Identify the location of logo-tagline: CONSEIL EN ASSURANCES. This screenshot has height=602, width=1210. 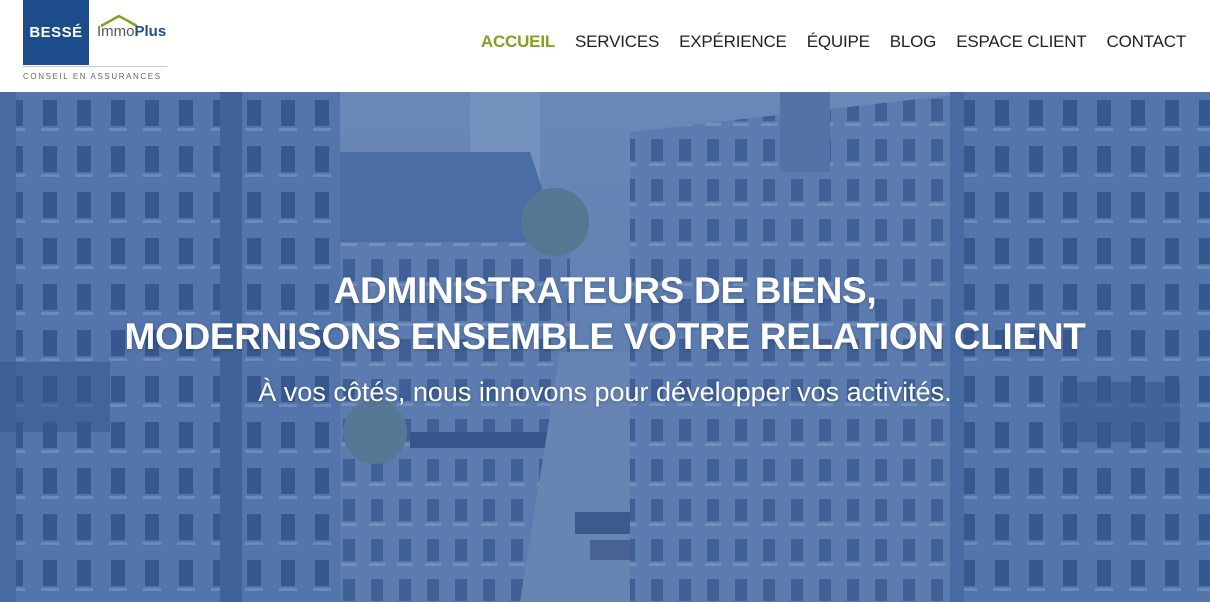
(92, 76).